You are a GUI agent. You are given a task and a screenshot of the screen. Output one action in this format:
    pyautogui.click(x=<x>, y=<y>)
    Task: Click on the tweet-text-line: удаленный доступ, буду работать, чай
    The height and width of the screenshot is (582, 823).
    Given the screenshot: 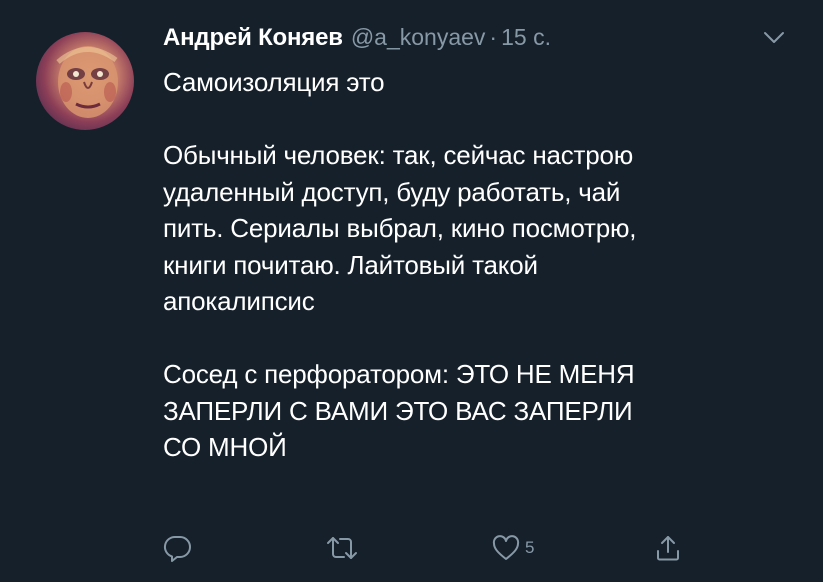 What is the action you would take?
    pyautogui.click(x=392, y=191)
    